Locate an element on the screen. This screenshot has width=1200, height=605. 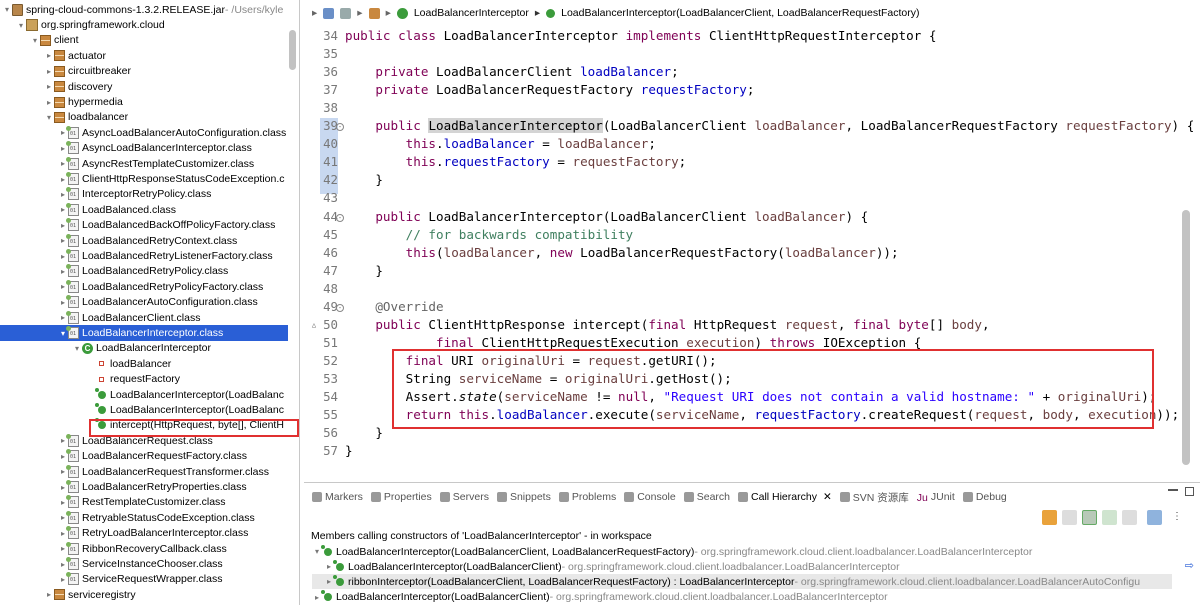
tree-item: ▸LoadBalancedRetryPolicyFactory.class is located at coordinates (131, 286).